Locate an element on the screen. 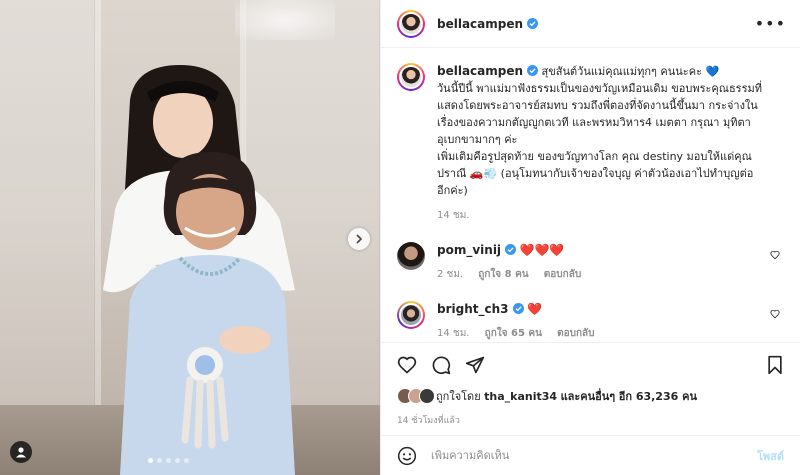 The width and height of the screenshot is (800, 475). caption-line: อีกค่ะ) is located at coordinates (452, 190).